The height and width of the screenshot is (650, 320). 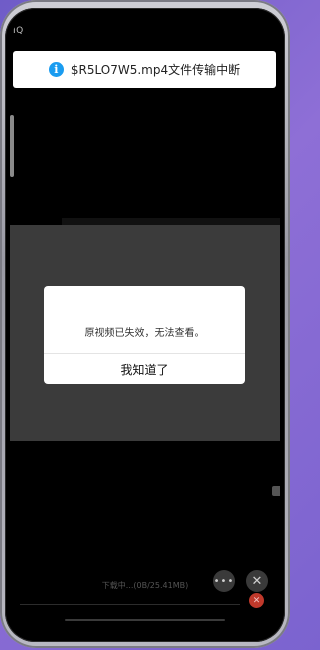 What do you see at coordinates (56, 69) in the screenshot?
I see `info-icon: i` at bounding box center [56, 69].